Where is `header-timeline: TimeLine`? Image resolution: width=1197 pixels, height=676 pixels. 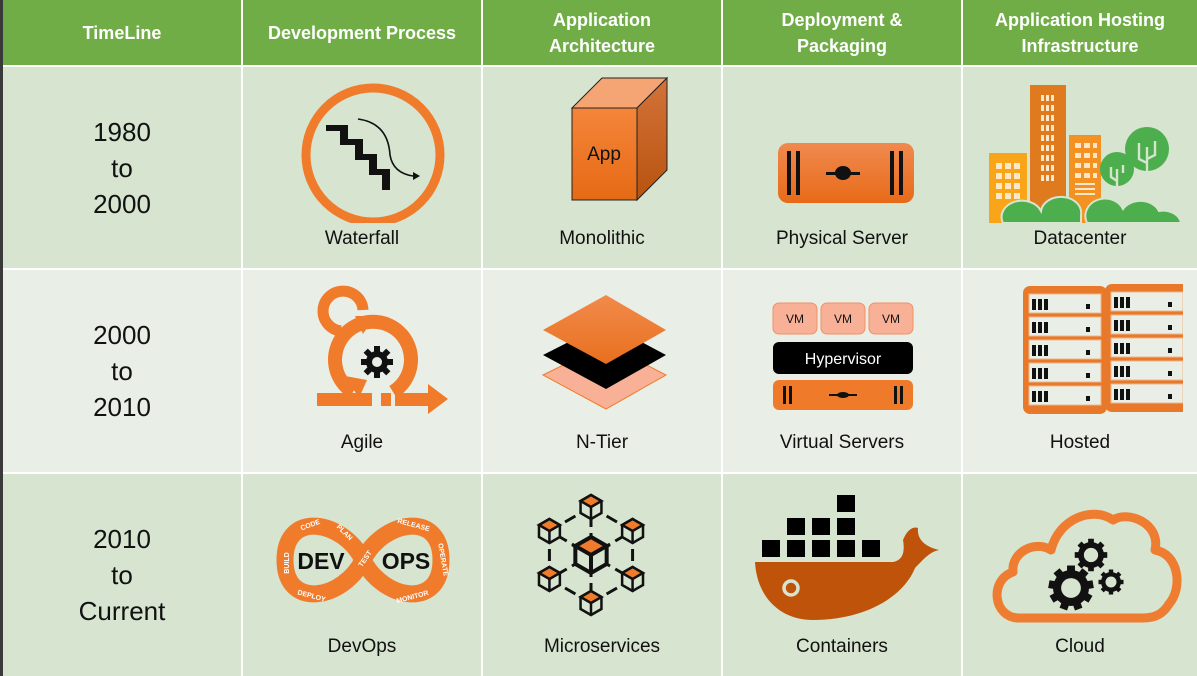
header-timeline: TimeLine is located at coordinates (123, 32).